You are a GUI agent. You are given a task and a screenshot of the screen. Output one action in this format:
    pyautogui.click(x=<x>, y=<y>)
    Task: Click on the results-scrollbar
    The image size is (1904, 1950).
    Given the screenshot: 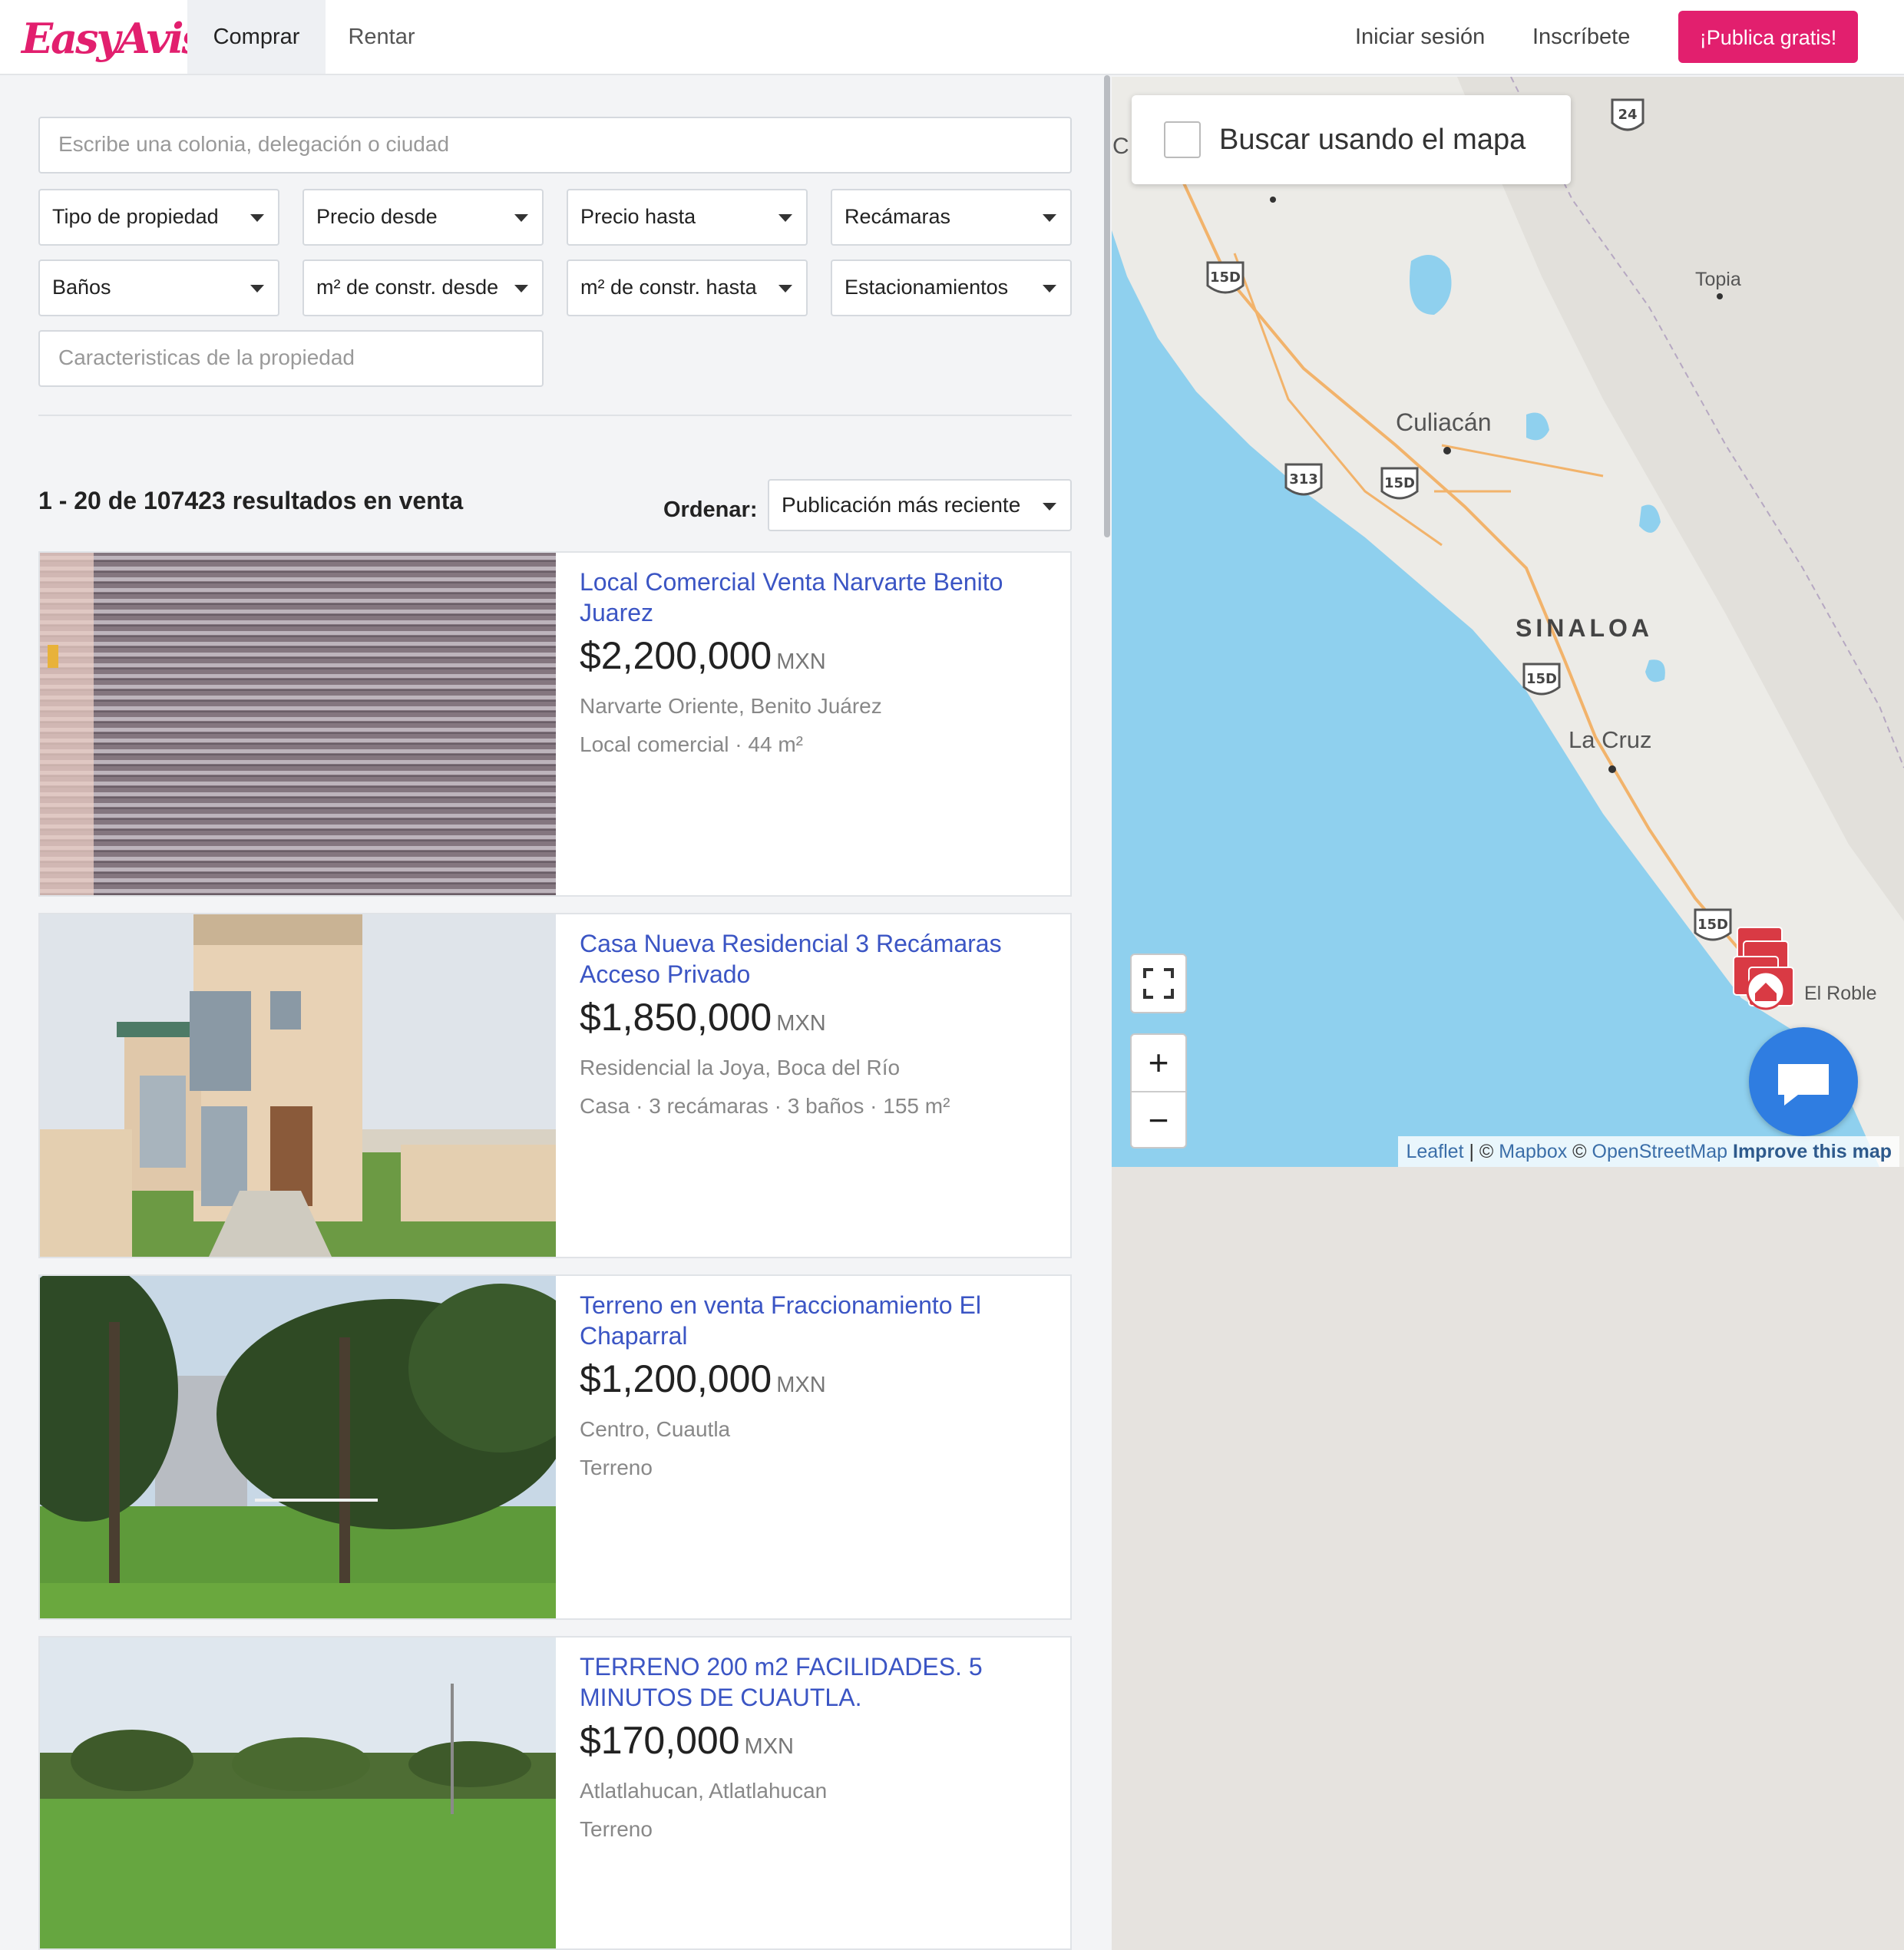 What is the action you would take?
    pyautogui.click(x=1107, y=306)
    